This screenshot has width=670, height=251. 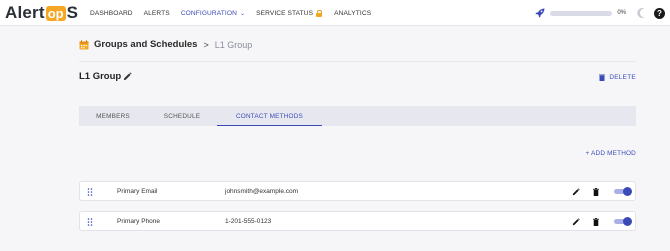 I want to click on delete-label: DELETE, so click(x=622, y=77).